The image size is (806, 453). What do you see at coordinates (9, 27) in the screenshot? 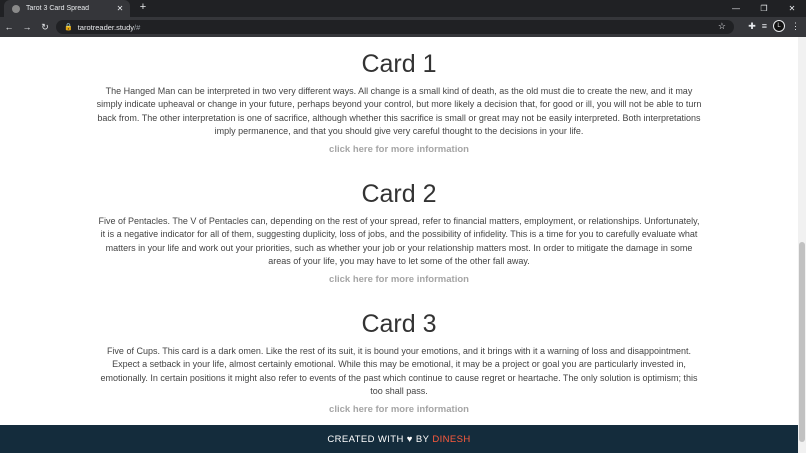
I see `back-icon: ←` at bounding box center [9, 27].